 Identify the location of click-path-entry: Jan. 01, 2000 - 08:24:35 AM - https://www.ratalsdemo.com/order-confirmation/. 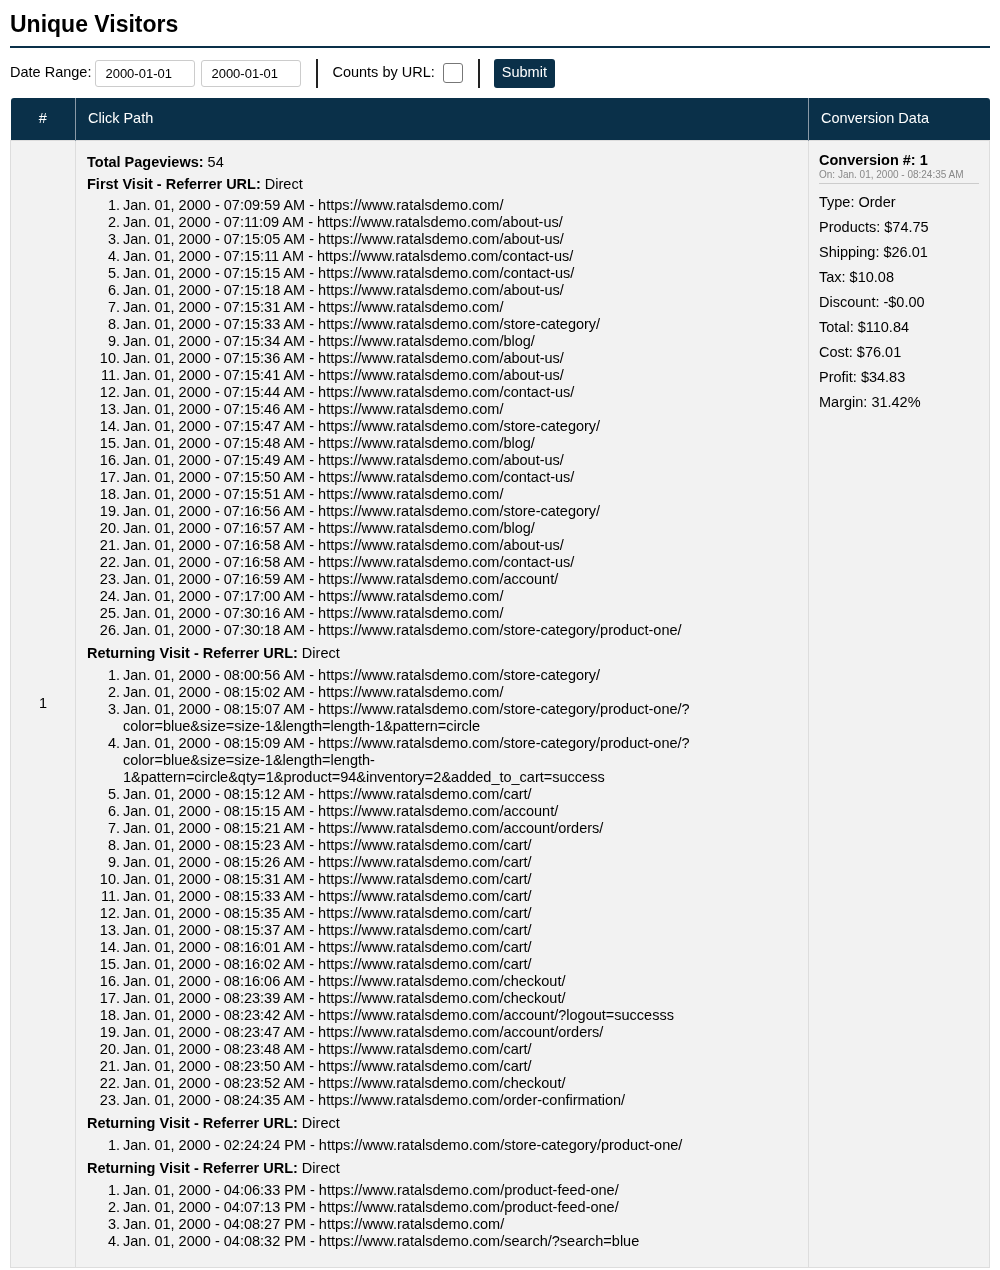
(375, 1100).